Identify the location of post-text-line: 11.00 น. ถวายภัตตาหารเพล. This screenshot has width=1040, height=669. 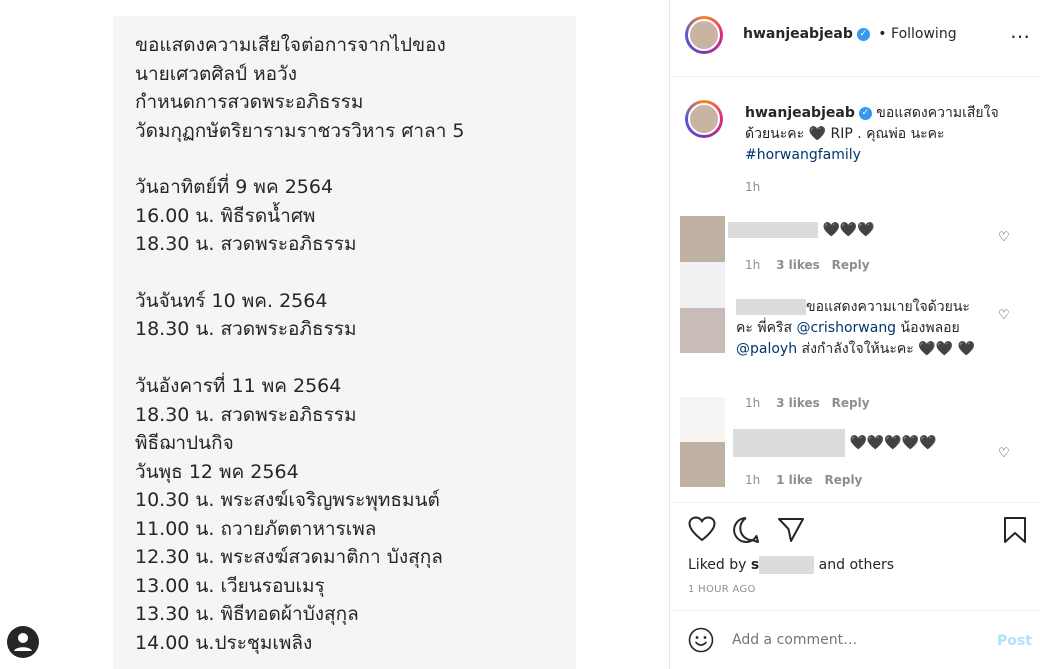
(256, 529).